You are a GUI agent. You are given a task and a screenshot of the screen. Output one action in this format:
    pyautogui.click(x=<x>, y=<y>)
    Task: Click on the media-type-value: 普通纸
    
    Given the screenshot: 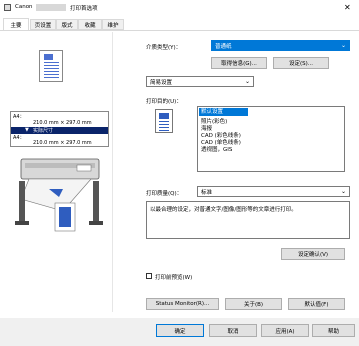 What is the action you would take?
    pyautogui.click(x=223, y=46)
    